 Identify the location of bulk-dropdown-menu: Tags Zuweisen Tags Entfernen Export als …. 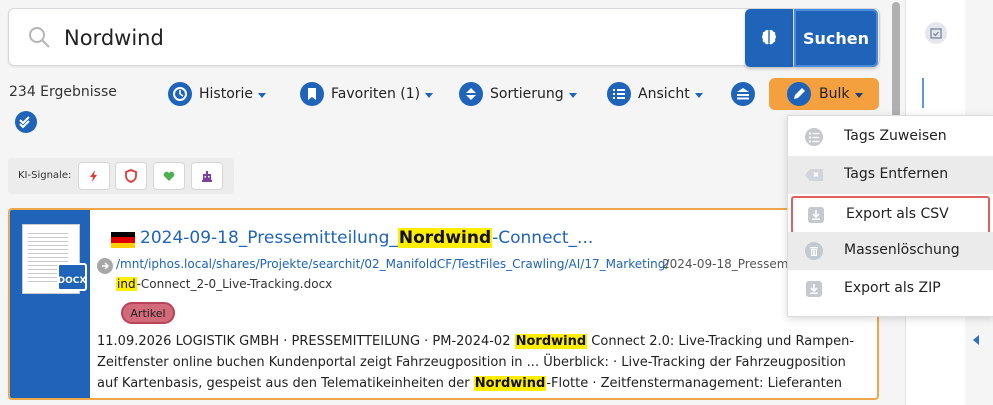
(890, 216).